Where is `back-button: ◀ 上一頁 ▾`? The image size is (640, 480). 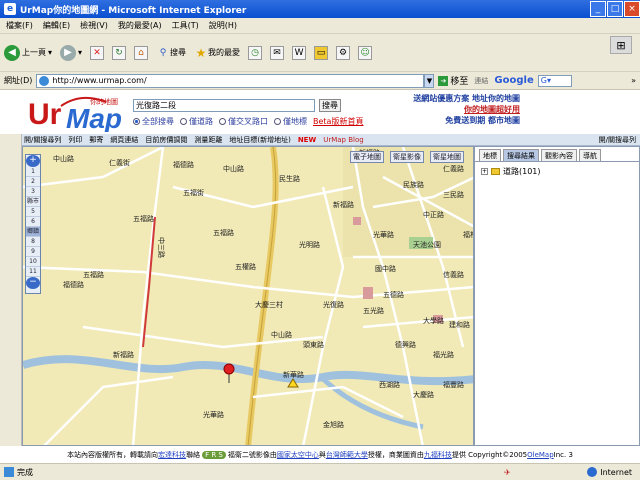 back-button: ◀ 上一頁 ▾ is located at coordinates (28, 52).